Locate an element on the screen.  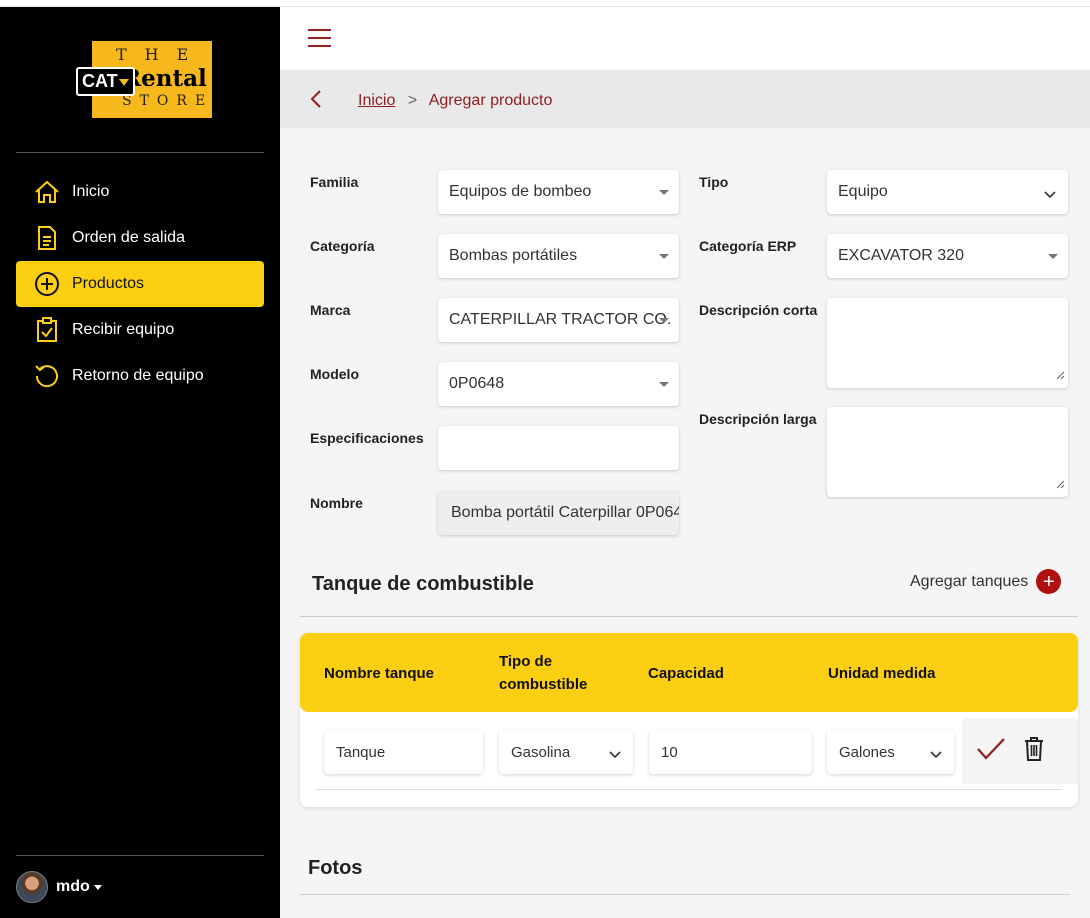
familia-label: Familia is located at coordinates (334, 182).